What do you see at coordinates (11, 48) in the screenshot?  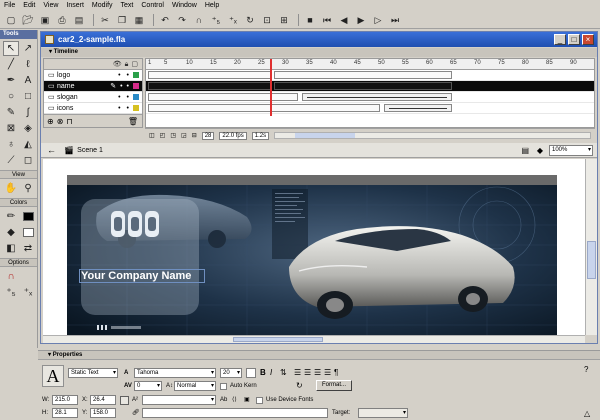 I see `arrow-tool-icon: ↖` at bounding box center [11, 48].